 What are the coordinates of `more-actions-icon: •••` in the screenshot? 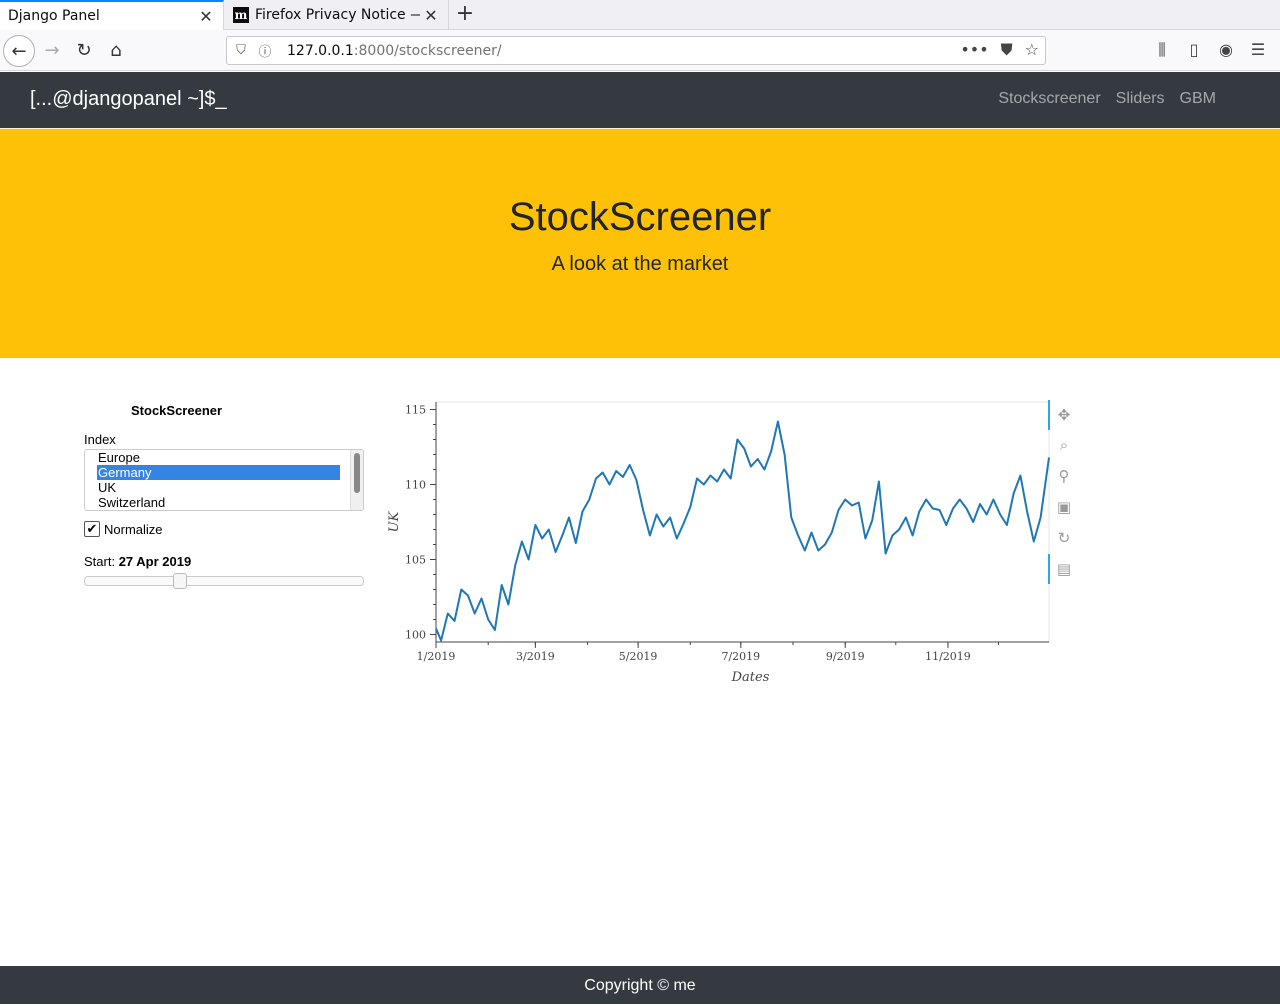 It's located at (974, 50).